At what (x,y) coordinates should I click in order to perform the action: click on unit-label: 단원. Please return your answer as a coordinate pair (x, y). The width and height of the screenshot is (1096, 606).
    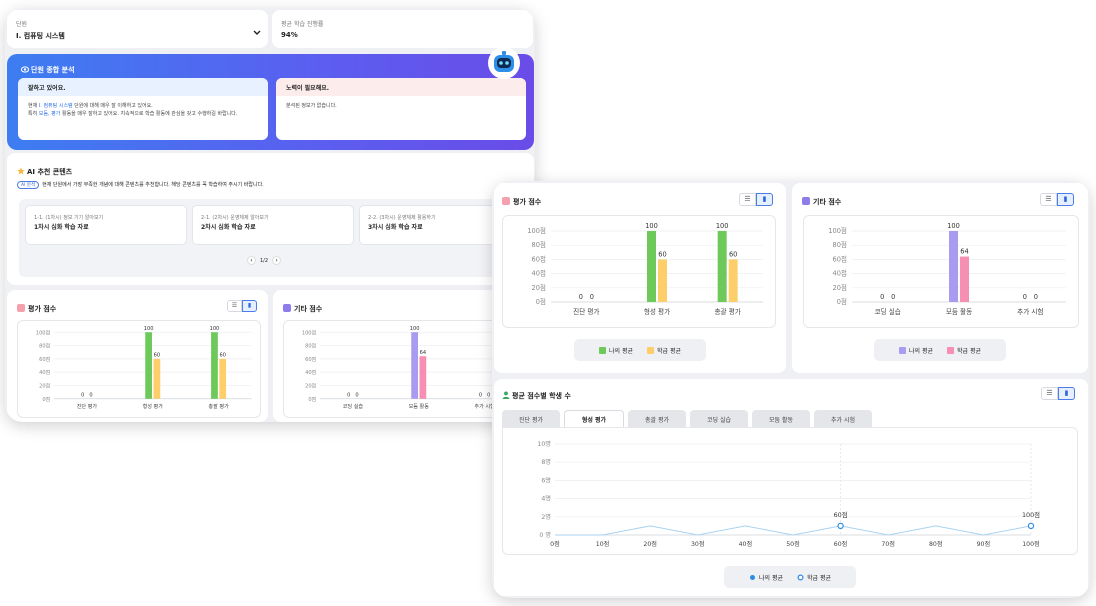
    Looking at the image, I should click on (22, 24).